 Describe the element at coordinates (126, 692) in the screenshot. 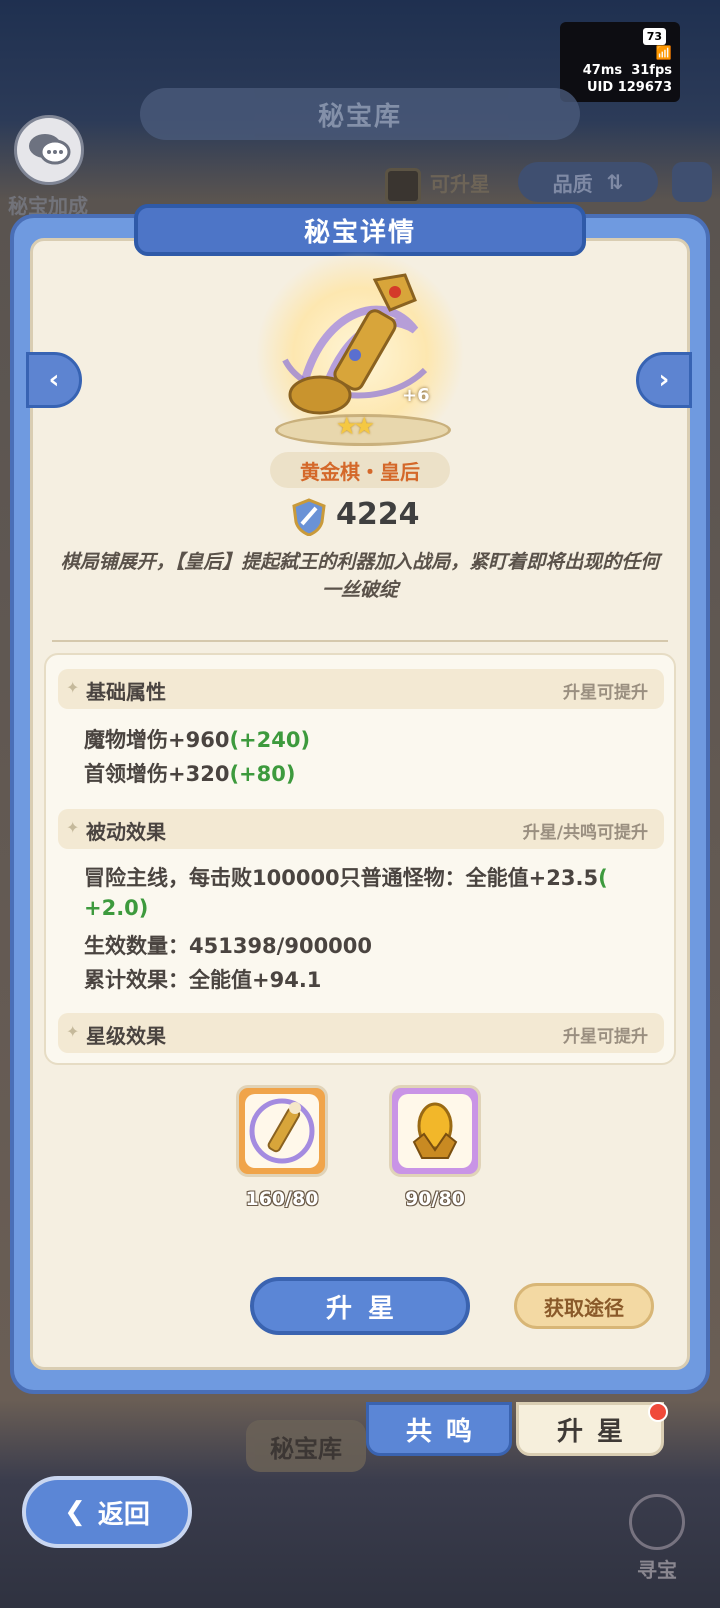

I see `section-title: 基础属性` at that location.